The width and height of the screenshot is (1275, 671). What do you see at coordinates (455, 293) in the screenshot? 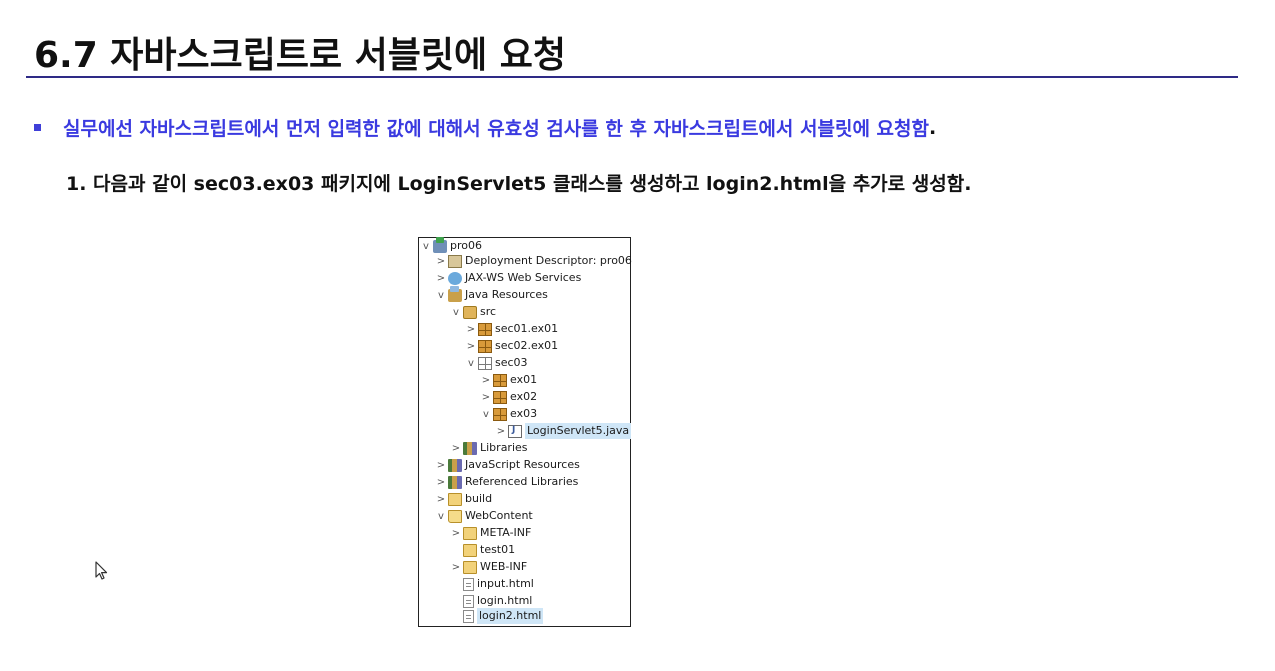
I see `java-resources-icon` at bounding box center [455, 293].